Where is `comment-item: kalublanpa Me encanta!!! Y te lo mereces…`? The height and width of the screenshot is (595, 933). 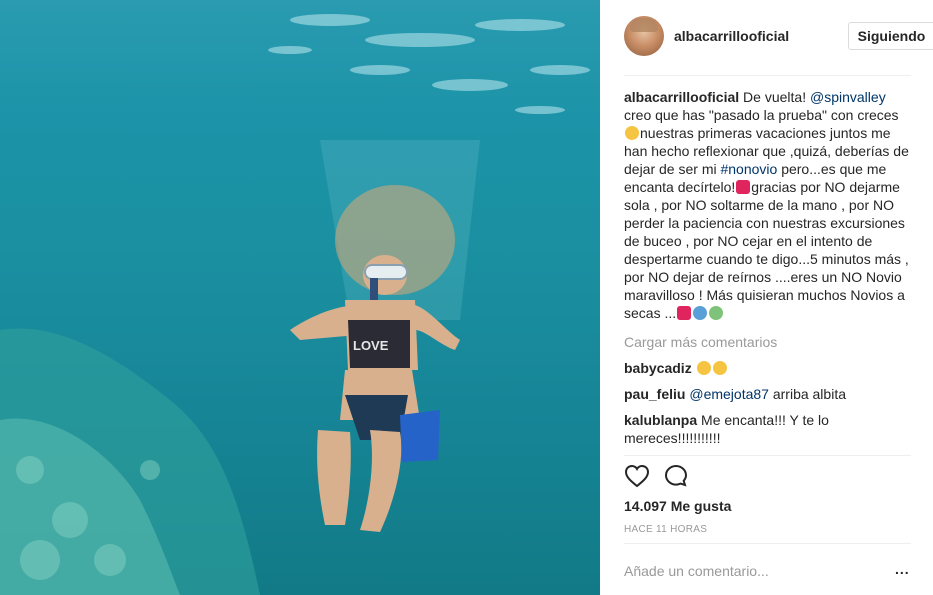
comment-item: kalublanpa Me encanta!!! Y te lo mereces… is located at coordinates (767, 429).